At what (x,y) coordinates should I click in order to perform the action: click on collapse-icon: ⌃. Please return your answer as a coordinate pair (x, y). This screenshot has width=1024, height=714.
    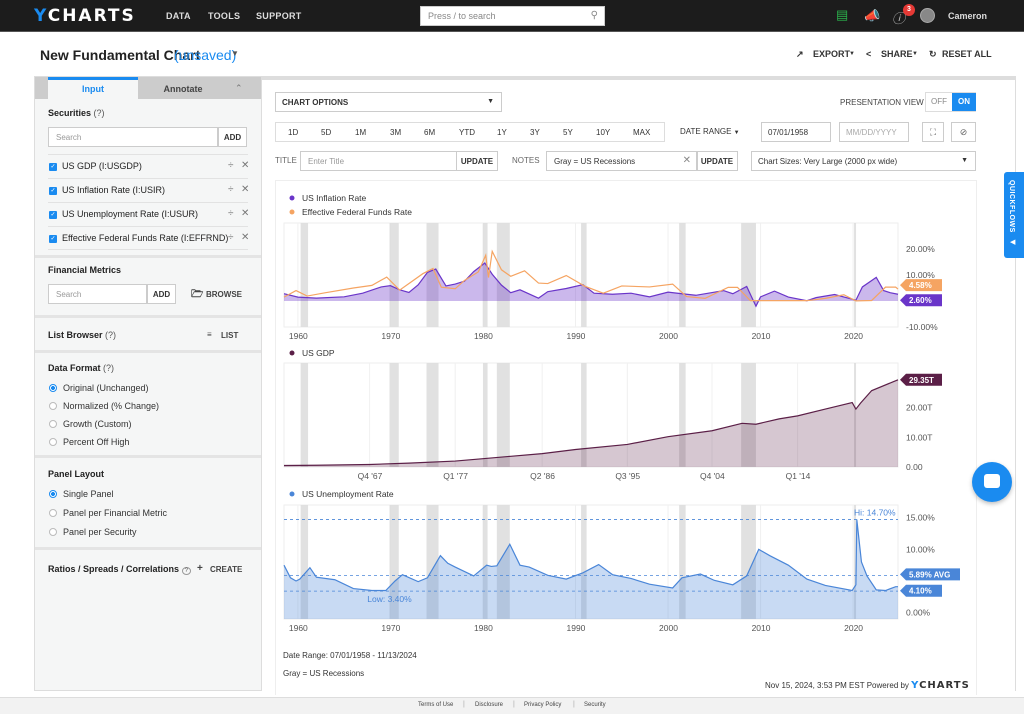
    Looking at the image, I should click on (239, 88).